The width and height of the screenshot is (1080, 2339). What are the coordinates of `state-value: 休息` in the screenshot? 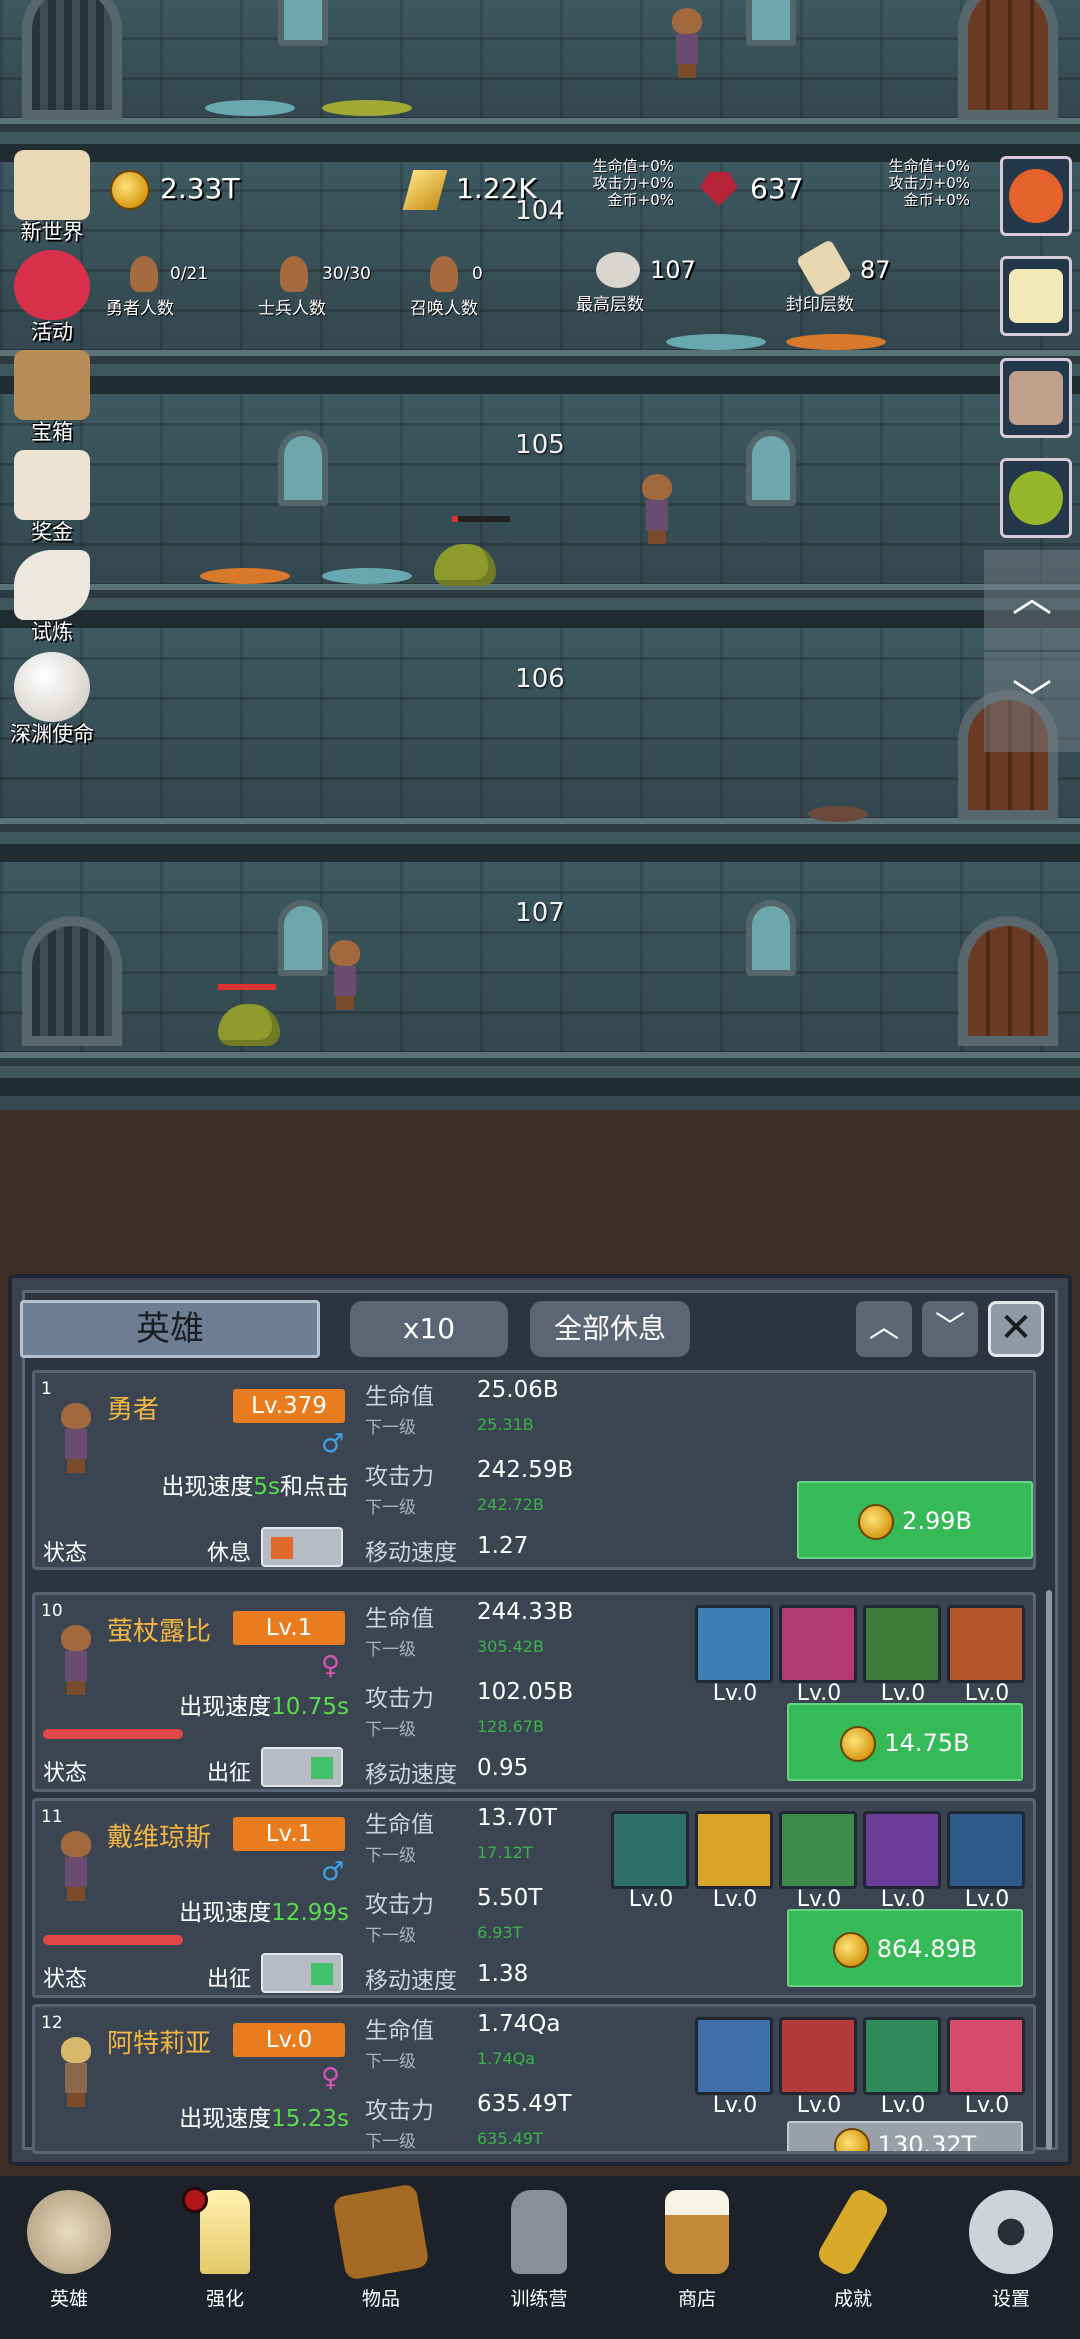 It's located at (229, 1553).